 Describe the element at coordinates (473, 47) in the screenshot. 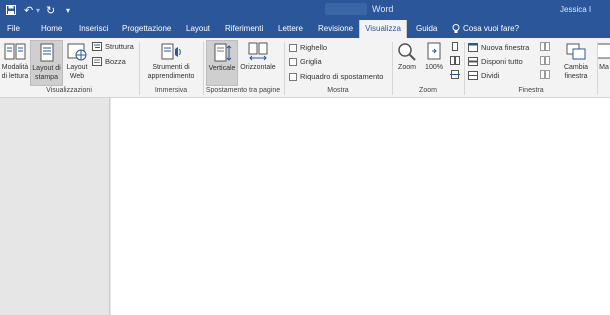

I see `new-window-icon` at that location.